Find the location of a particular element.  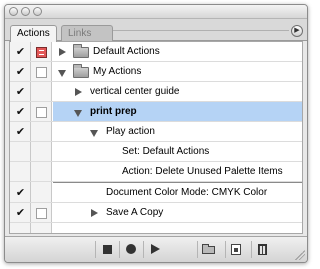

command-detail-label: Action: Delete Unused Palette Items is located at coordinates (202, 171).